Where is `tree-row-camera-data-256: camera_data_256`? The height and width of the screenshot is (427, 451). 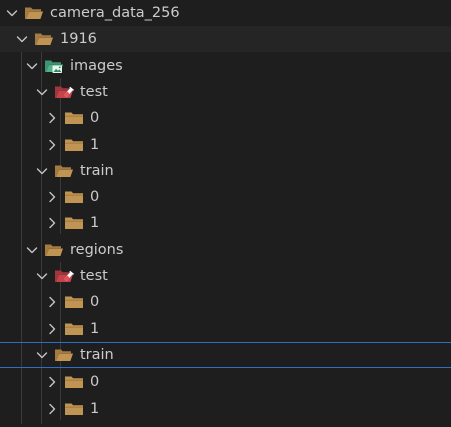 tree-row-camera-data-256: camera_data_256 is located at coordinates (225, 13).